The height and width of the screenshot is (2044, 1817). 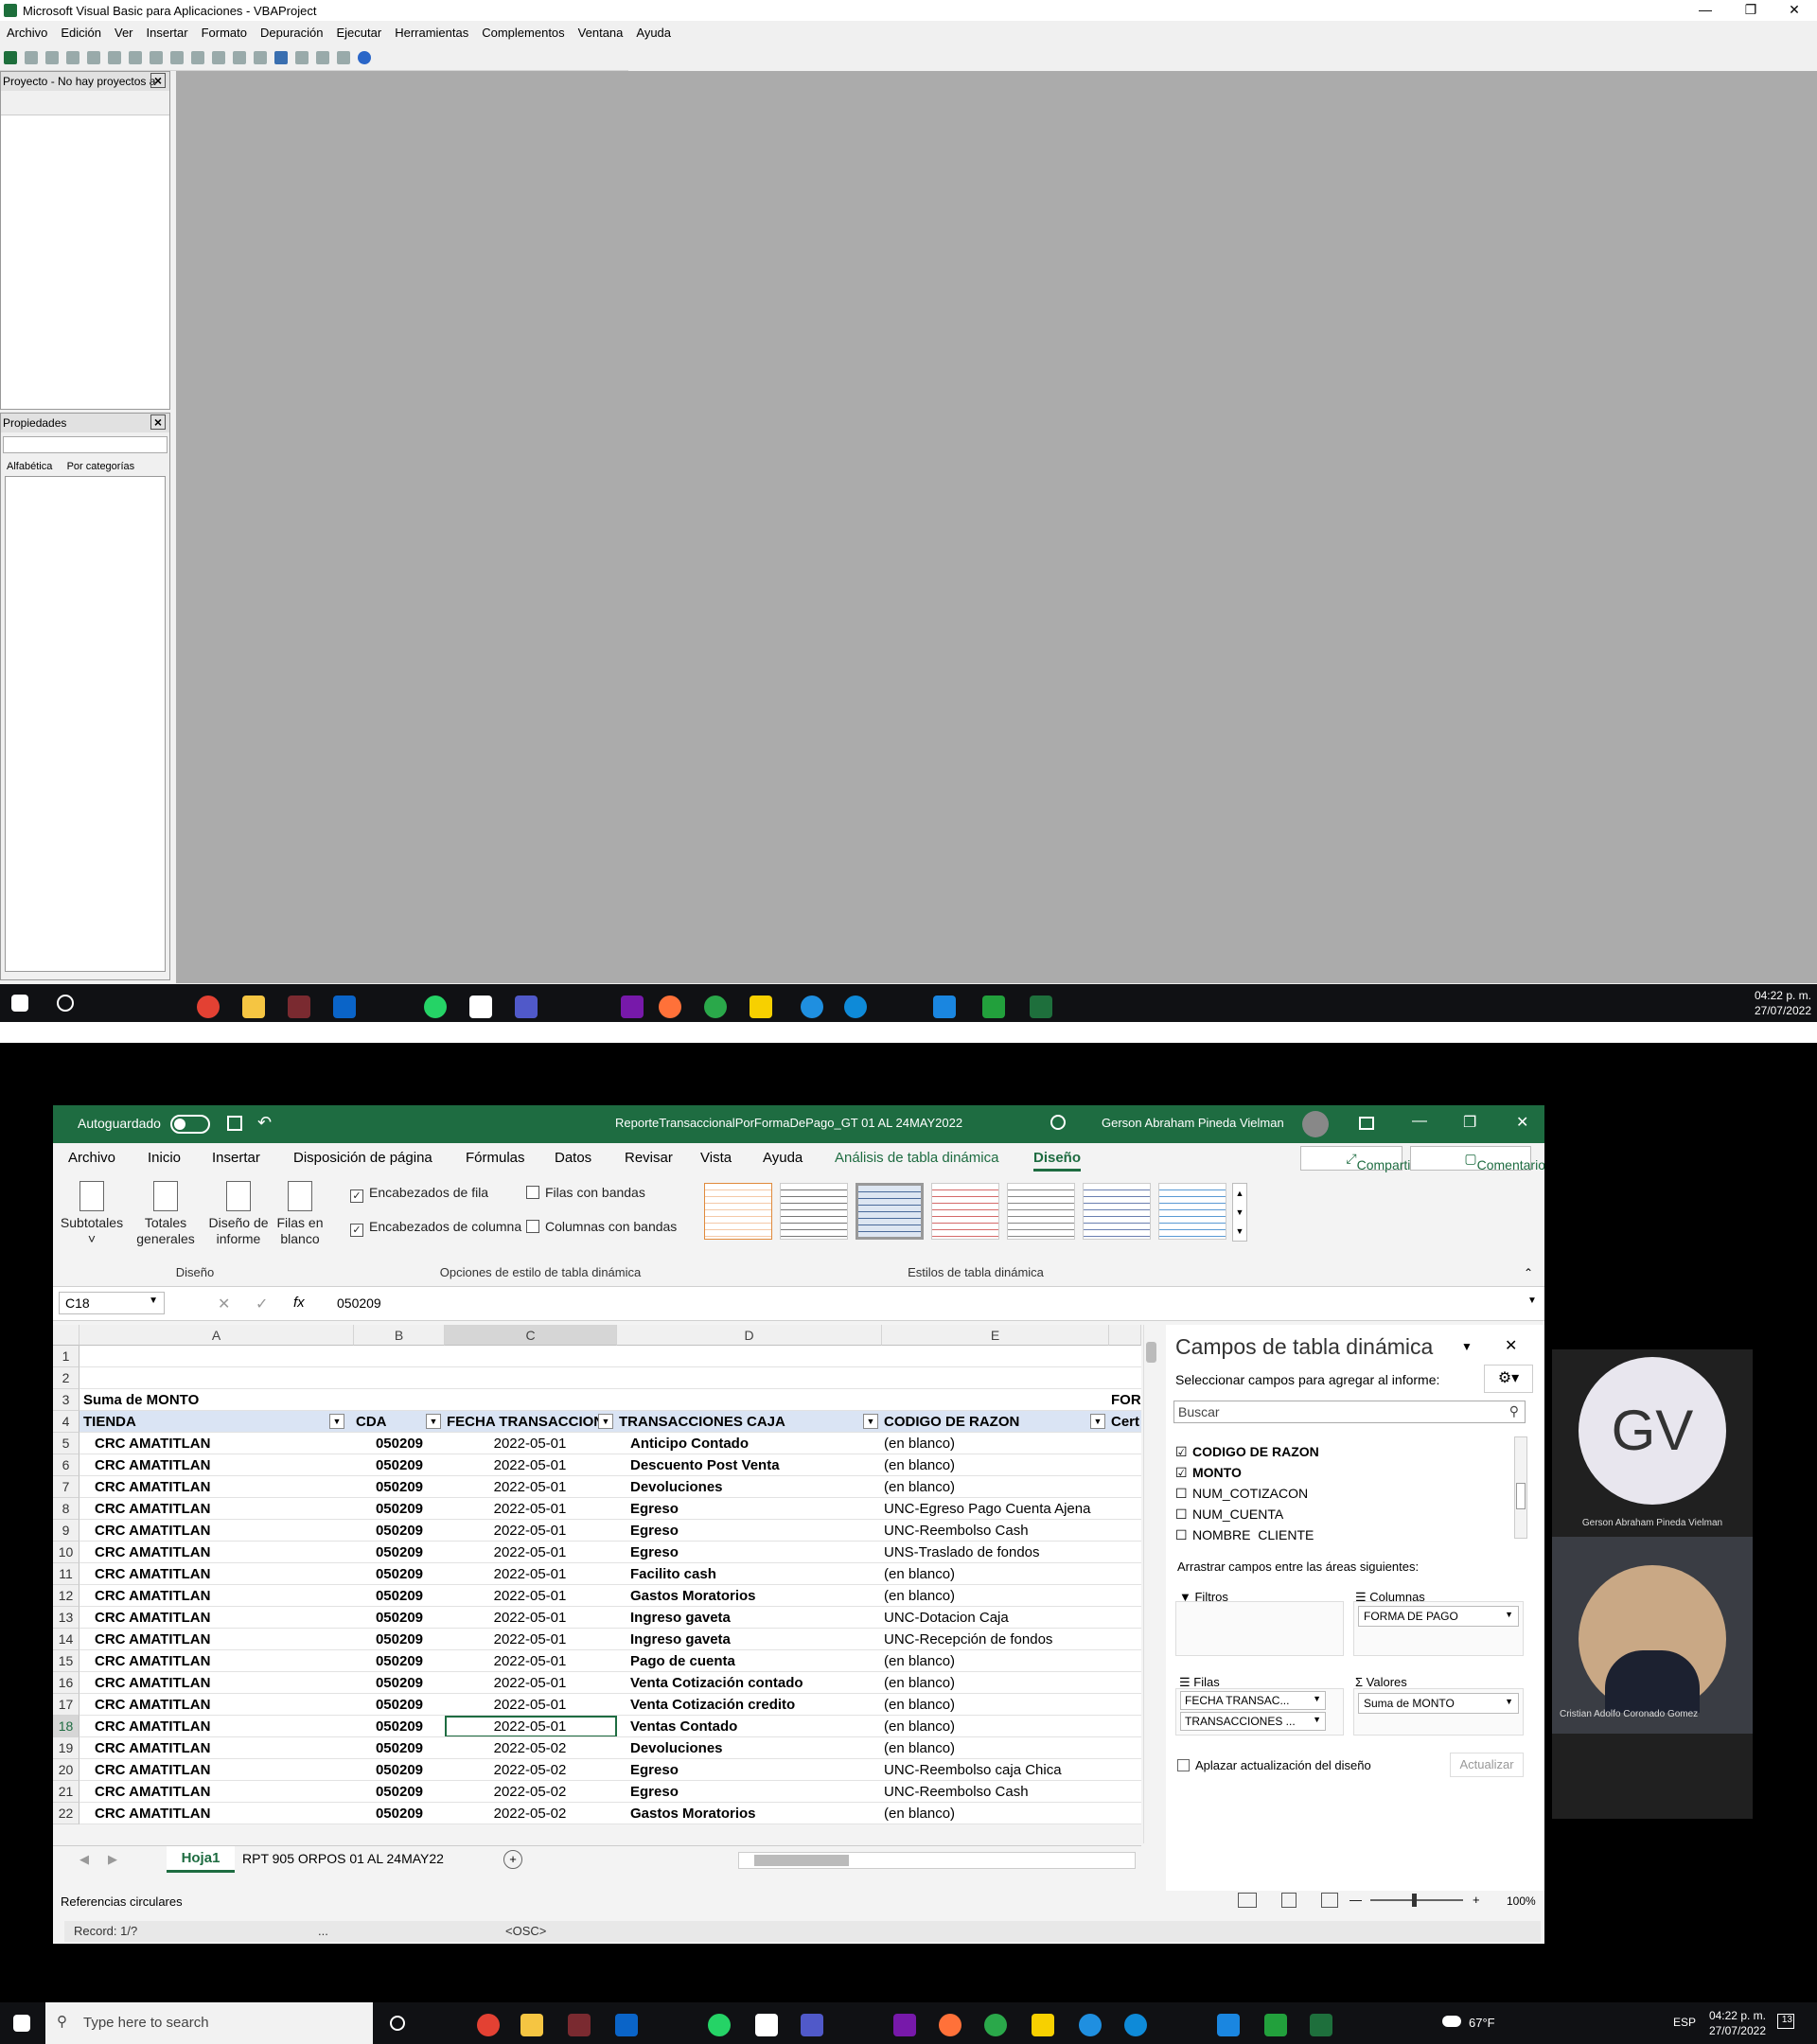 What do you see at coordinates (1469, 1122) in the screenshot?
I see `restore-icon: ❐` at bounding box center [1469, 1122].